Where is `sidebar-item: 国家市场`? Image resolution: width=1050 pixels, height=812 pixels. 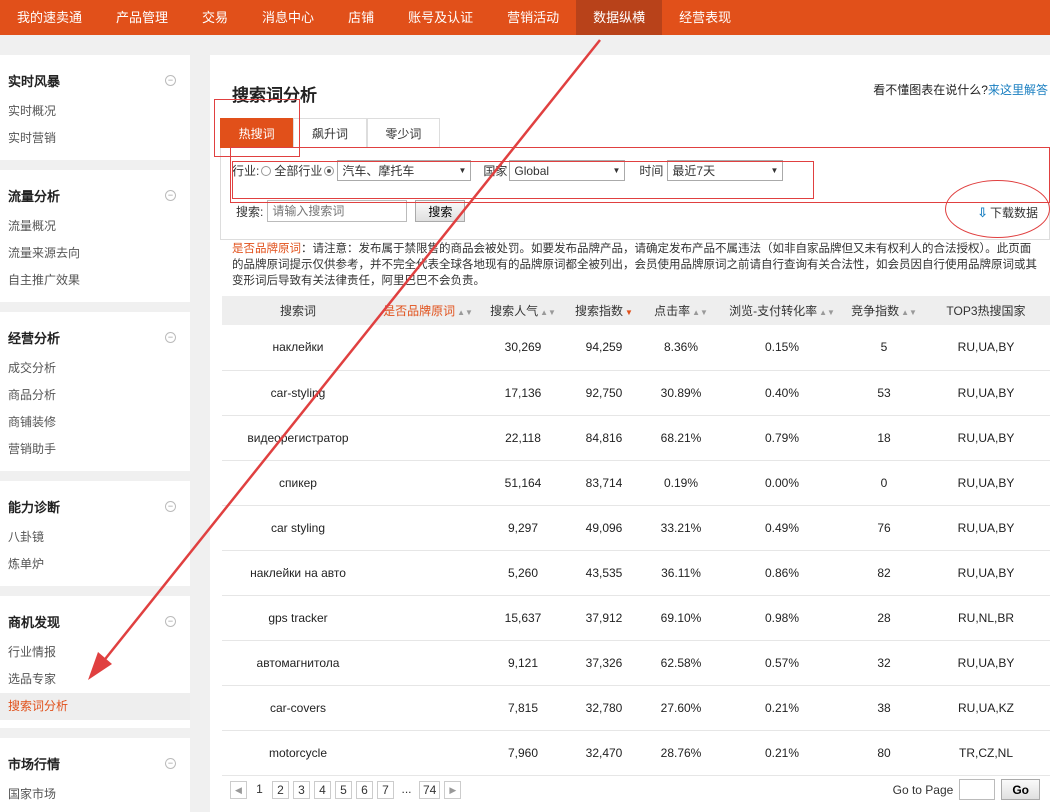
sidebar-item: 国家市场 is located at coordinates (95, 794).